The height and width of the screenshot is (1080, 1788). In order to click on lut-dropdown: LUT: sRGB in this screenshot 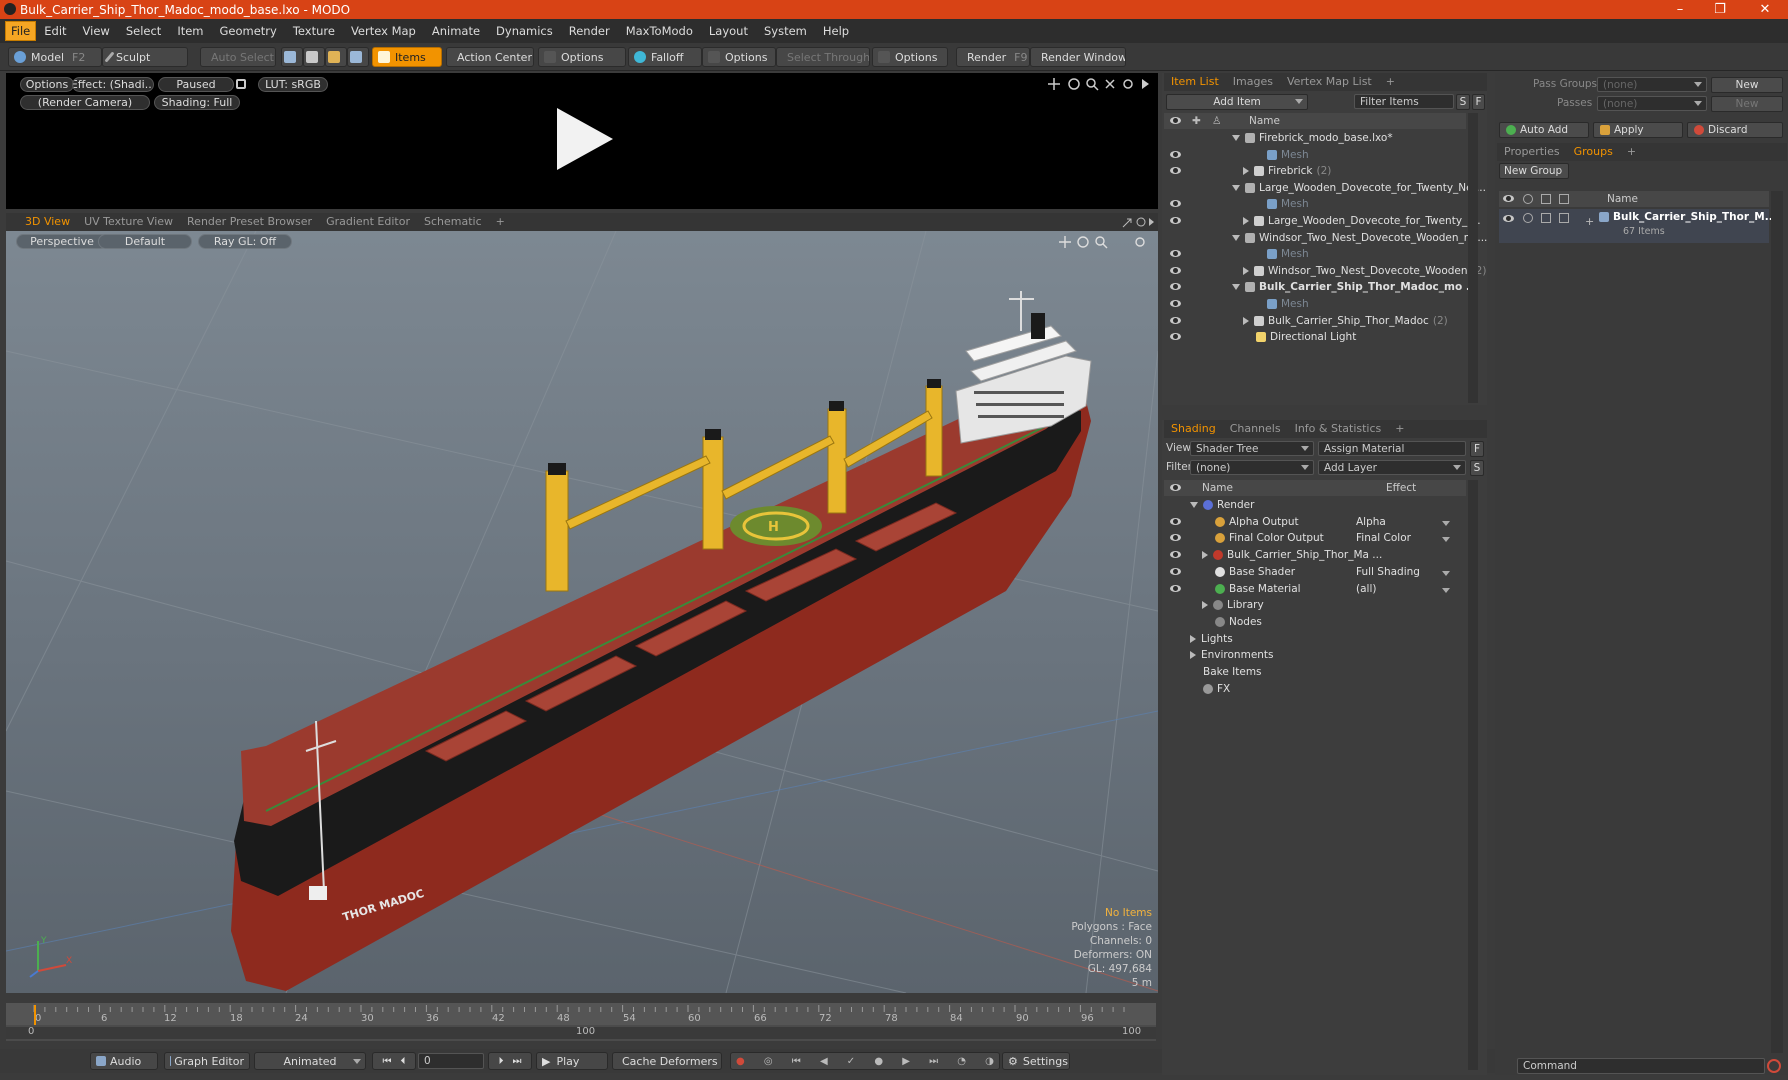, I will do `click(293, 84)`.